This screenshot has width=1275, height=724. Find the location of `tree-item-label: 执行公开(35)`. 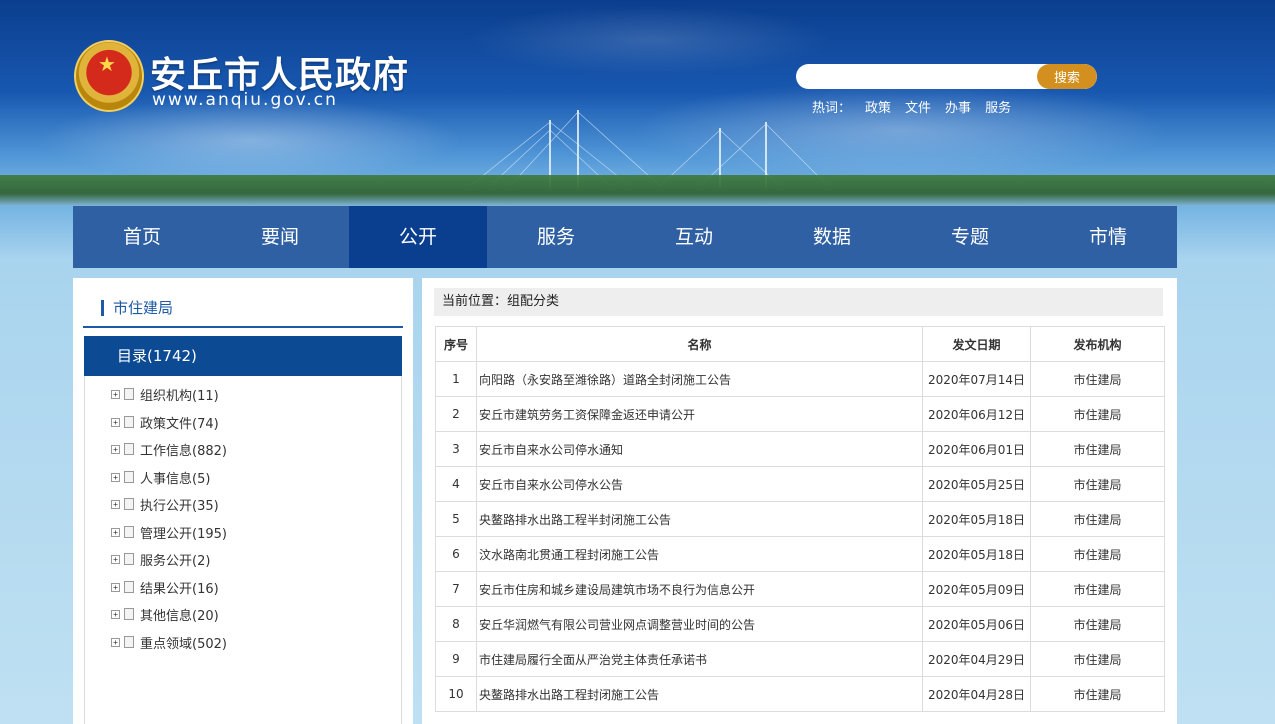

tree-item-label: 执行公开(35) is located at coordinates (179, 506).